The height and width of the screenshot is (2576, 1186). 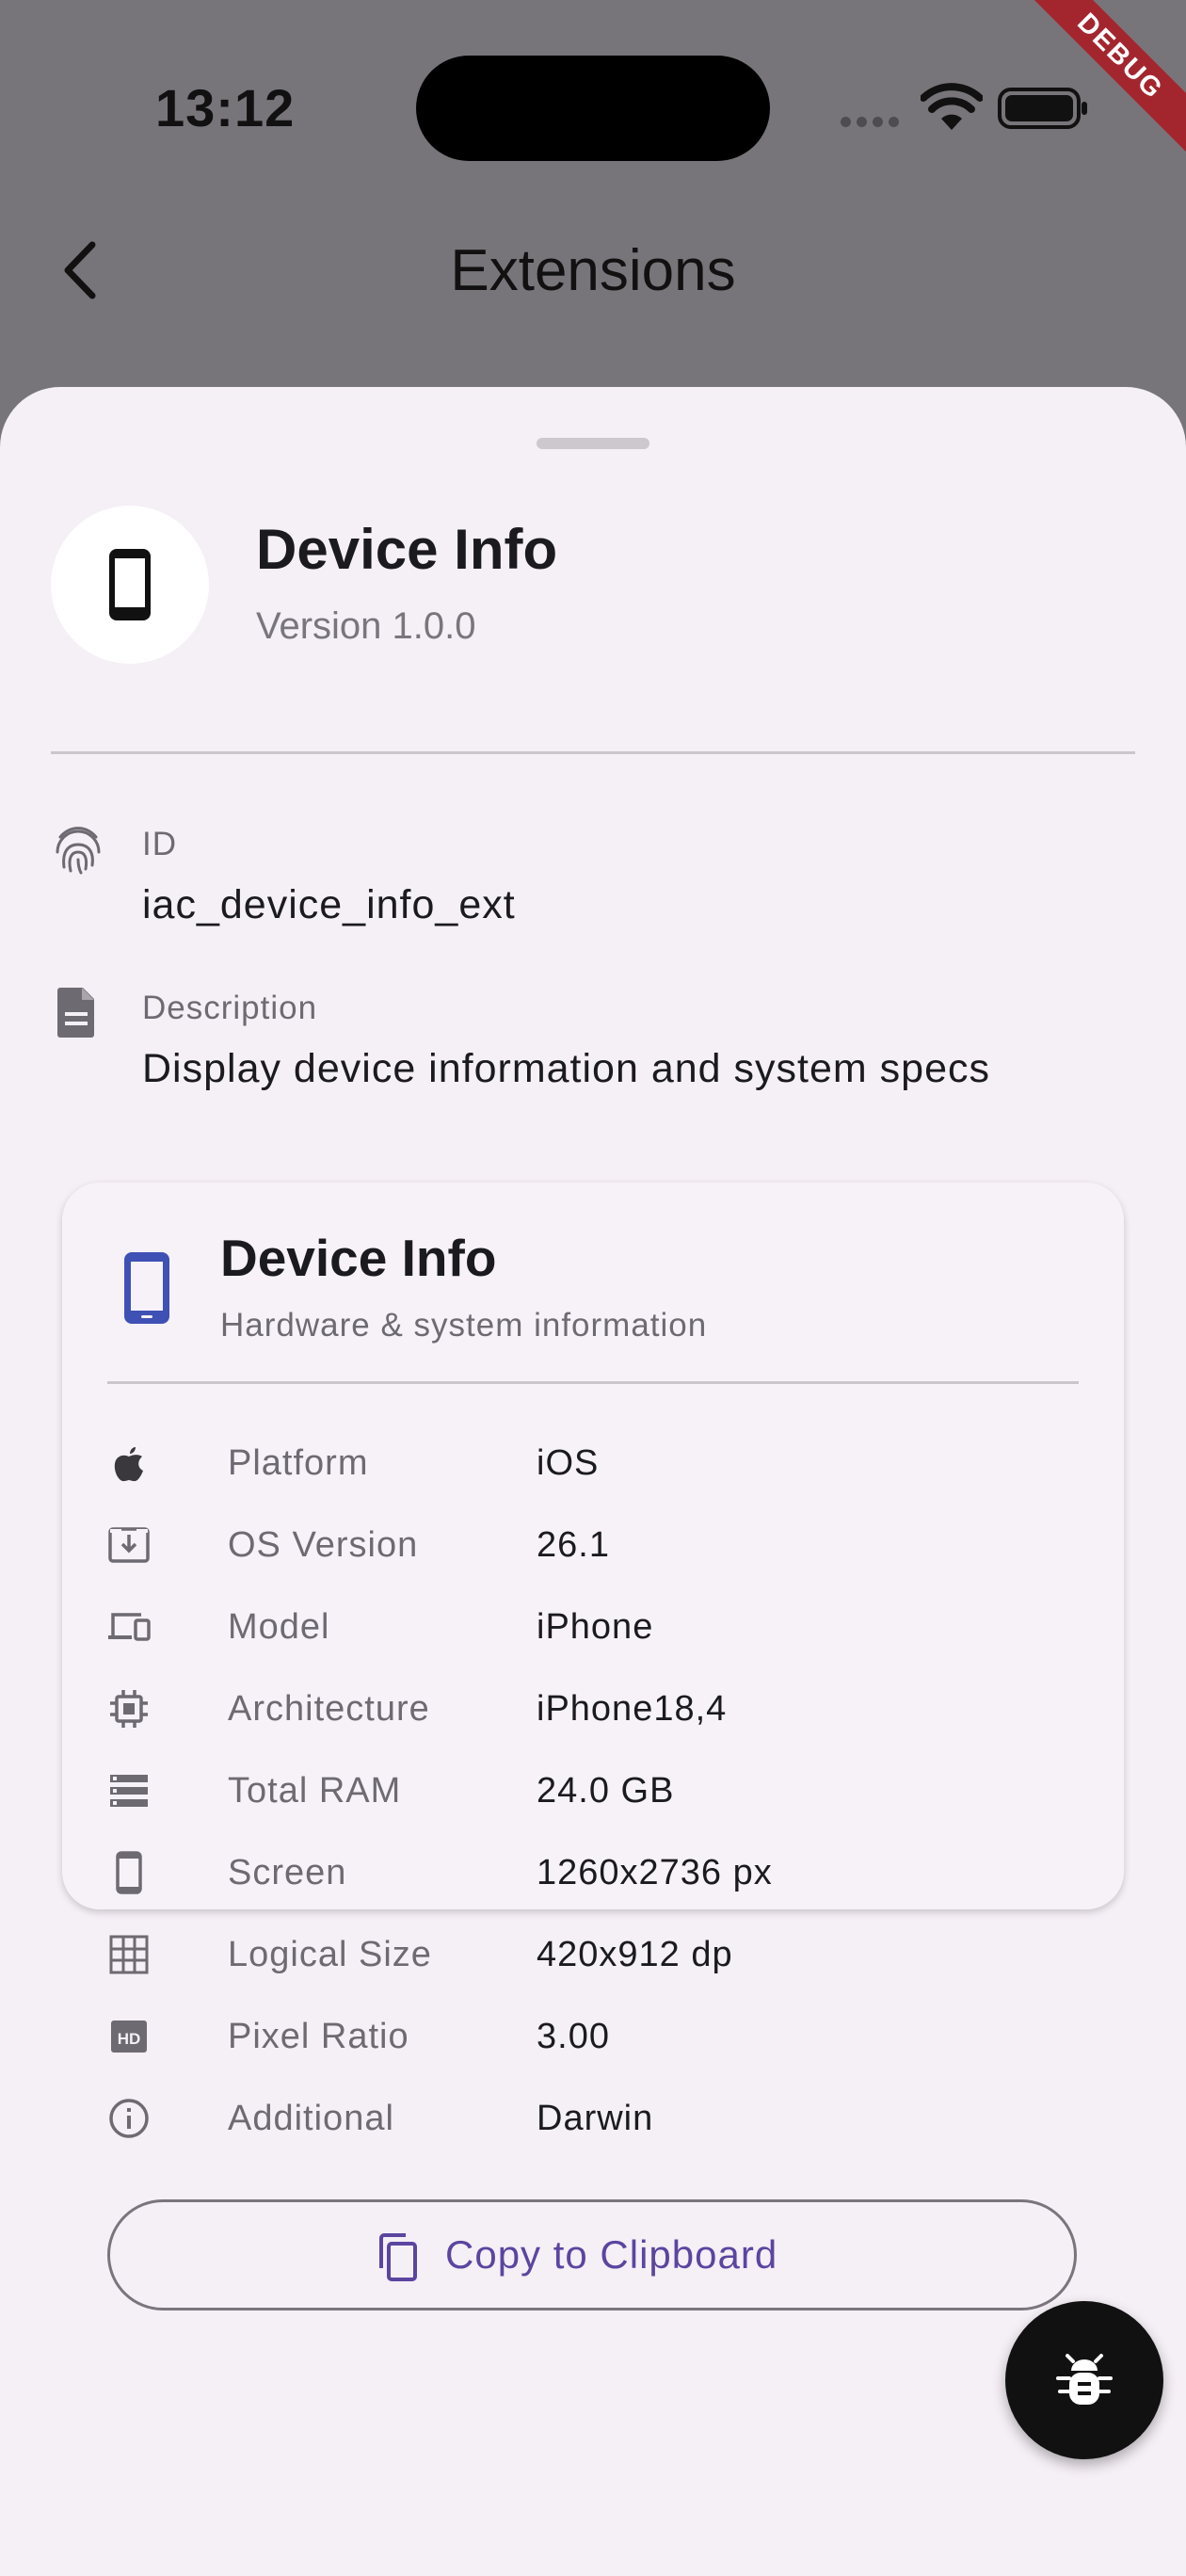 I want to click on signal-dots-icon, so click(x=874, y=121).